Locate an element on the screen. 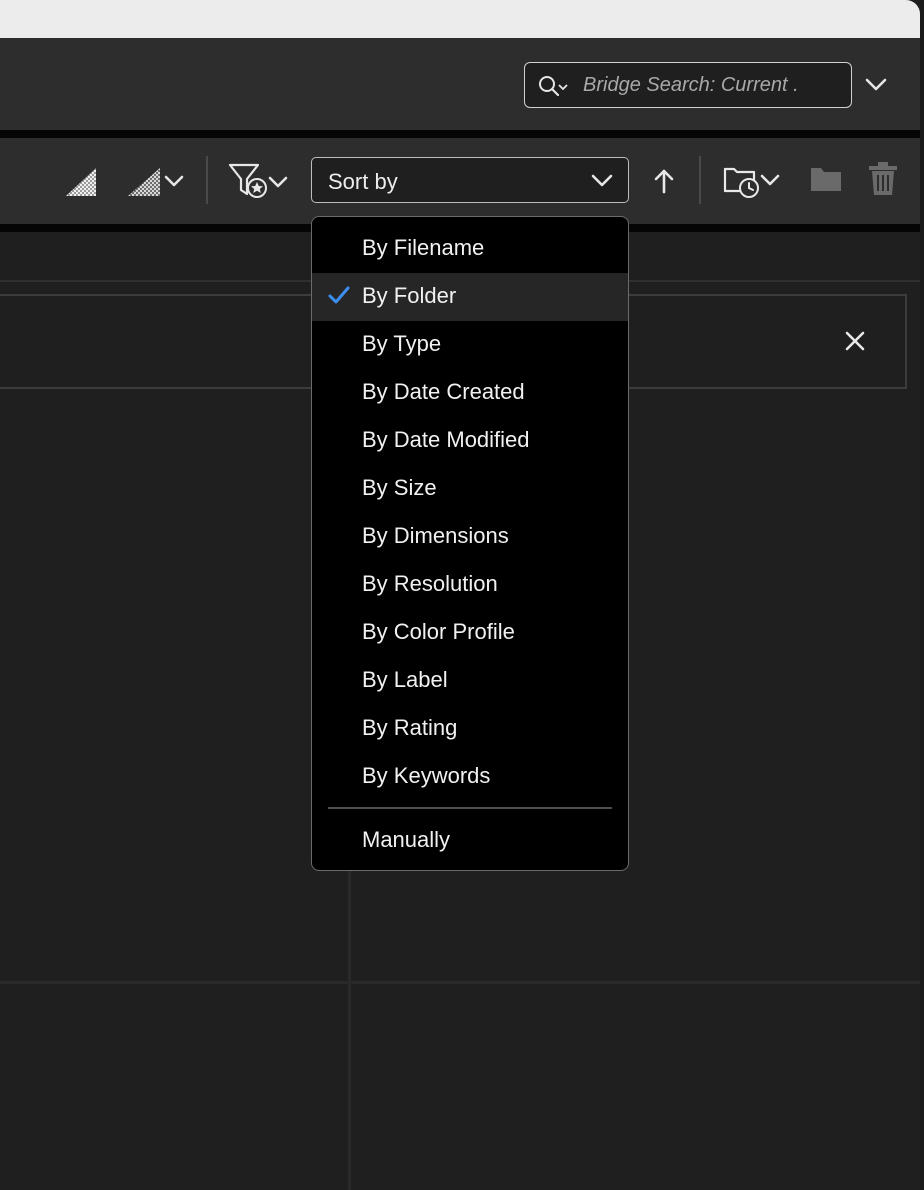  menu-item-label: Manually is located at coordinates (406, 839).